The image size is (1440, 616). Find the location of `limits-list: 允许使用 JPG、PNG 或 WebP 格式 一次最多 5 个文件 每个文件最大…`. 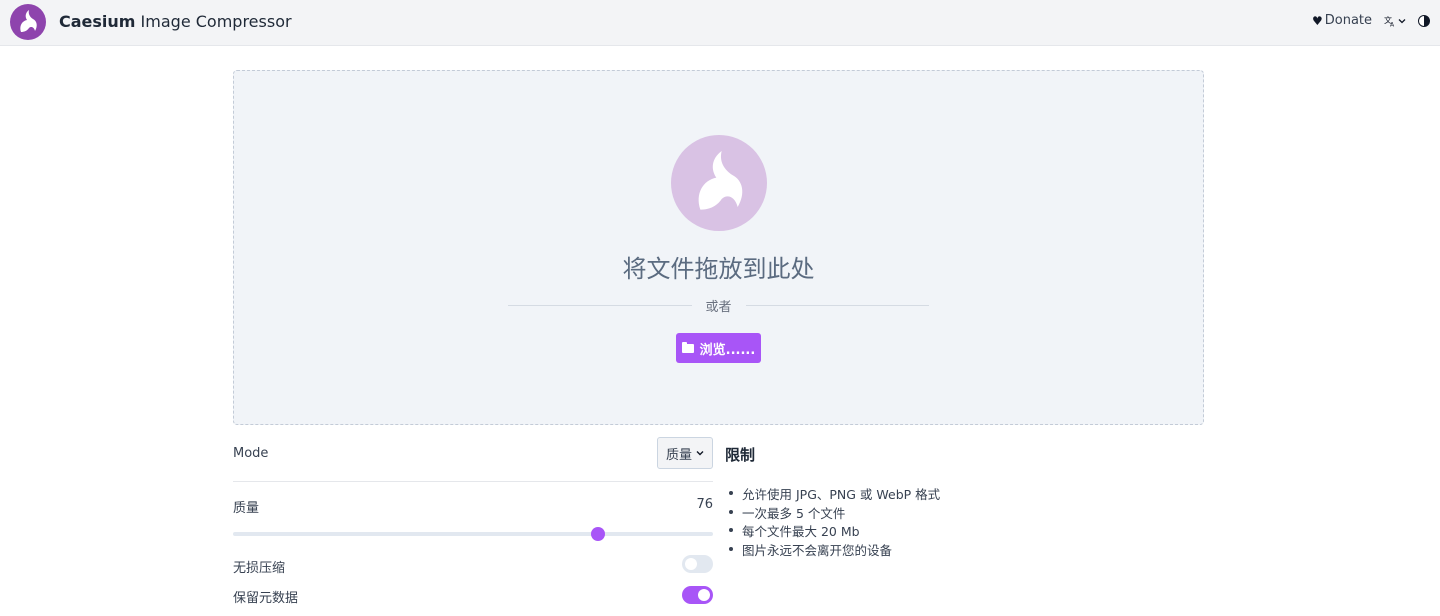

limits-list: 允许使用 JPG、PNG 或 WebP 格式 一次最多 5 个文件 每个文件最大… is located at coordinates (834, 521).